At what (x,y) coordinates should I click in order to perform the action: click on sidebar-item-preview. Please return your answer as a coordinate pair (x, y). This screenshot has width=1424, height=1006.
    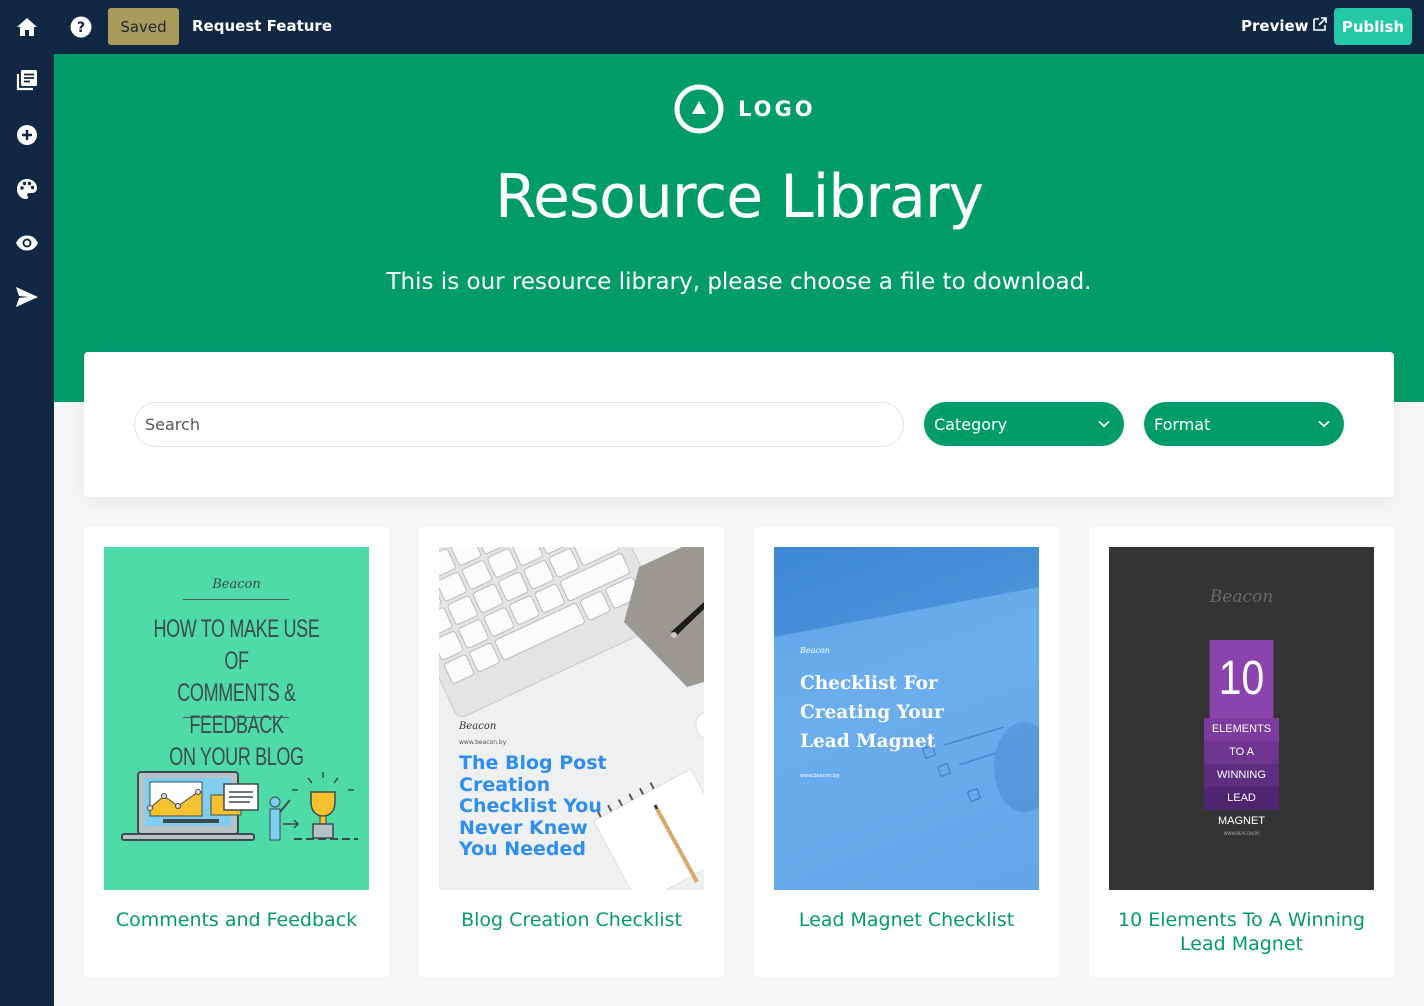
    Looking at the image, I should click on (27, 243).